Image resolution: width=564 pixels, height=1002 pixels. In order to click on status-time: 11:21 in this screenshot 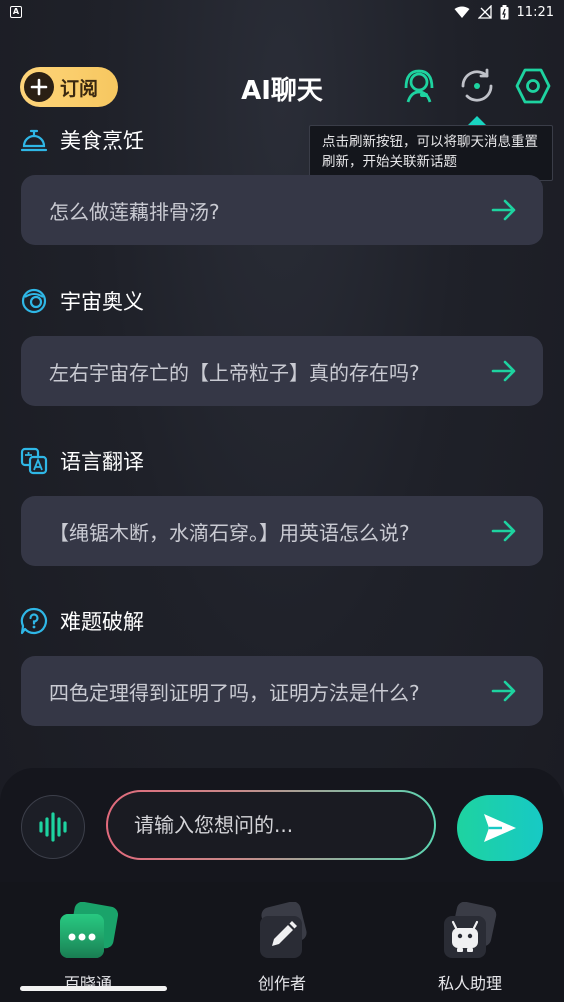, I will do `click(535, 12)`.